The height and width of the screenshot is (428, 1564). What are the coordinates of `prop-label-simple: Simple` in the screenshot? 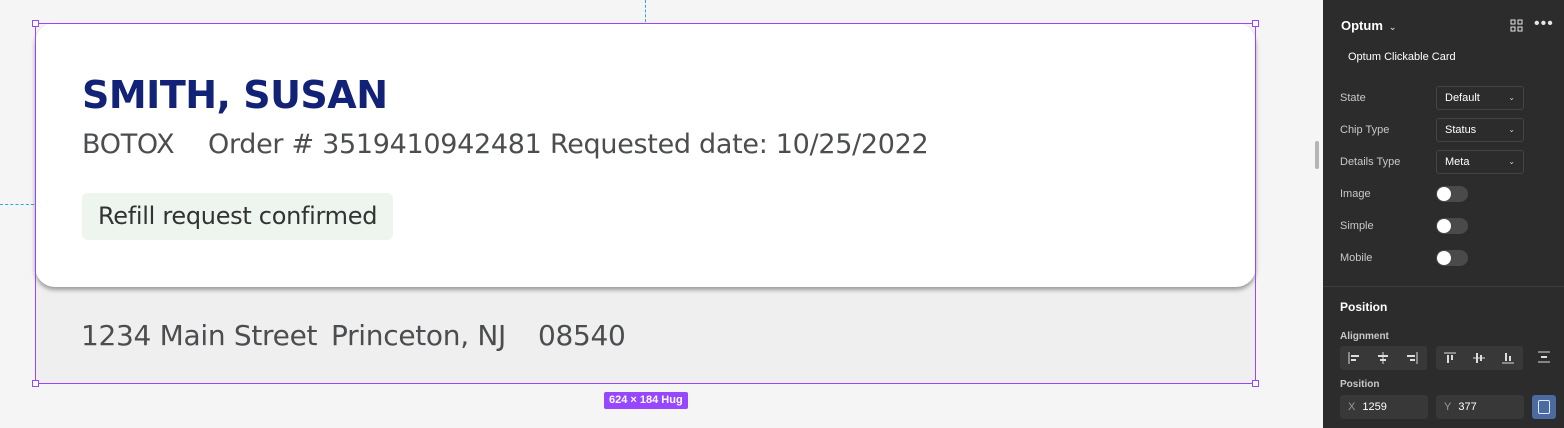 It's located at (1357, 226).